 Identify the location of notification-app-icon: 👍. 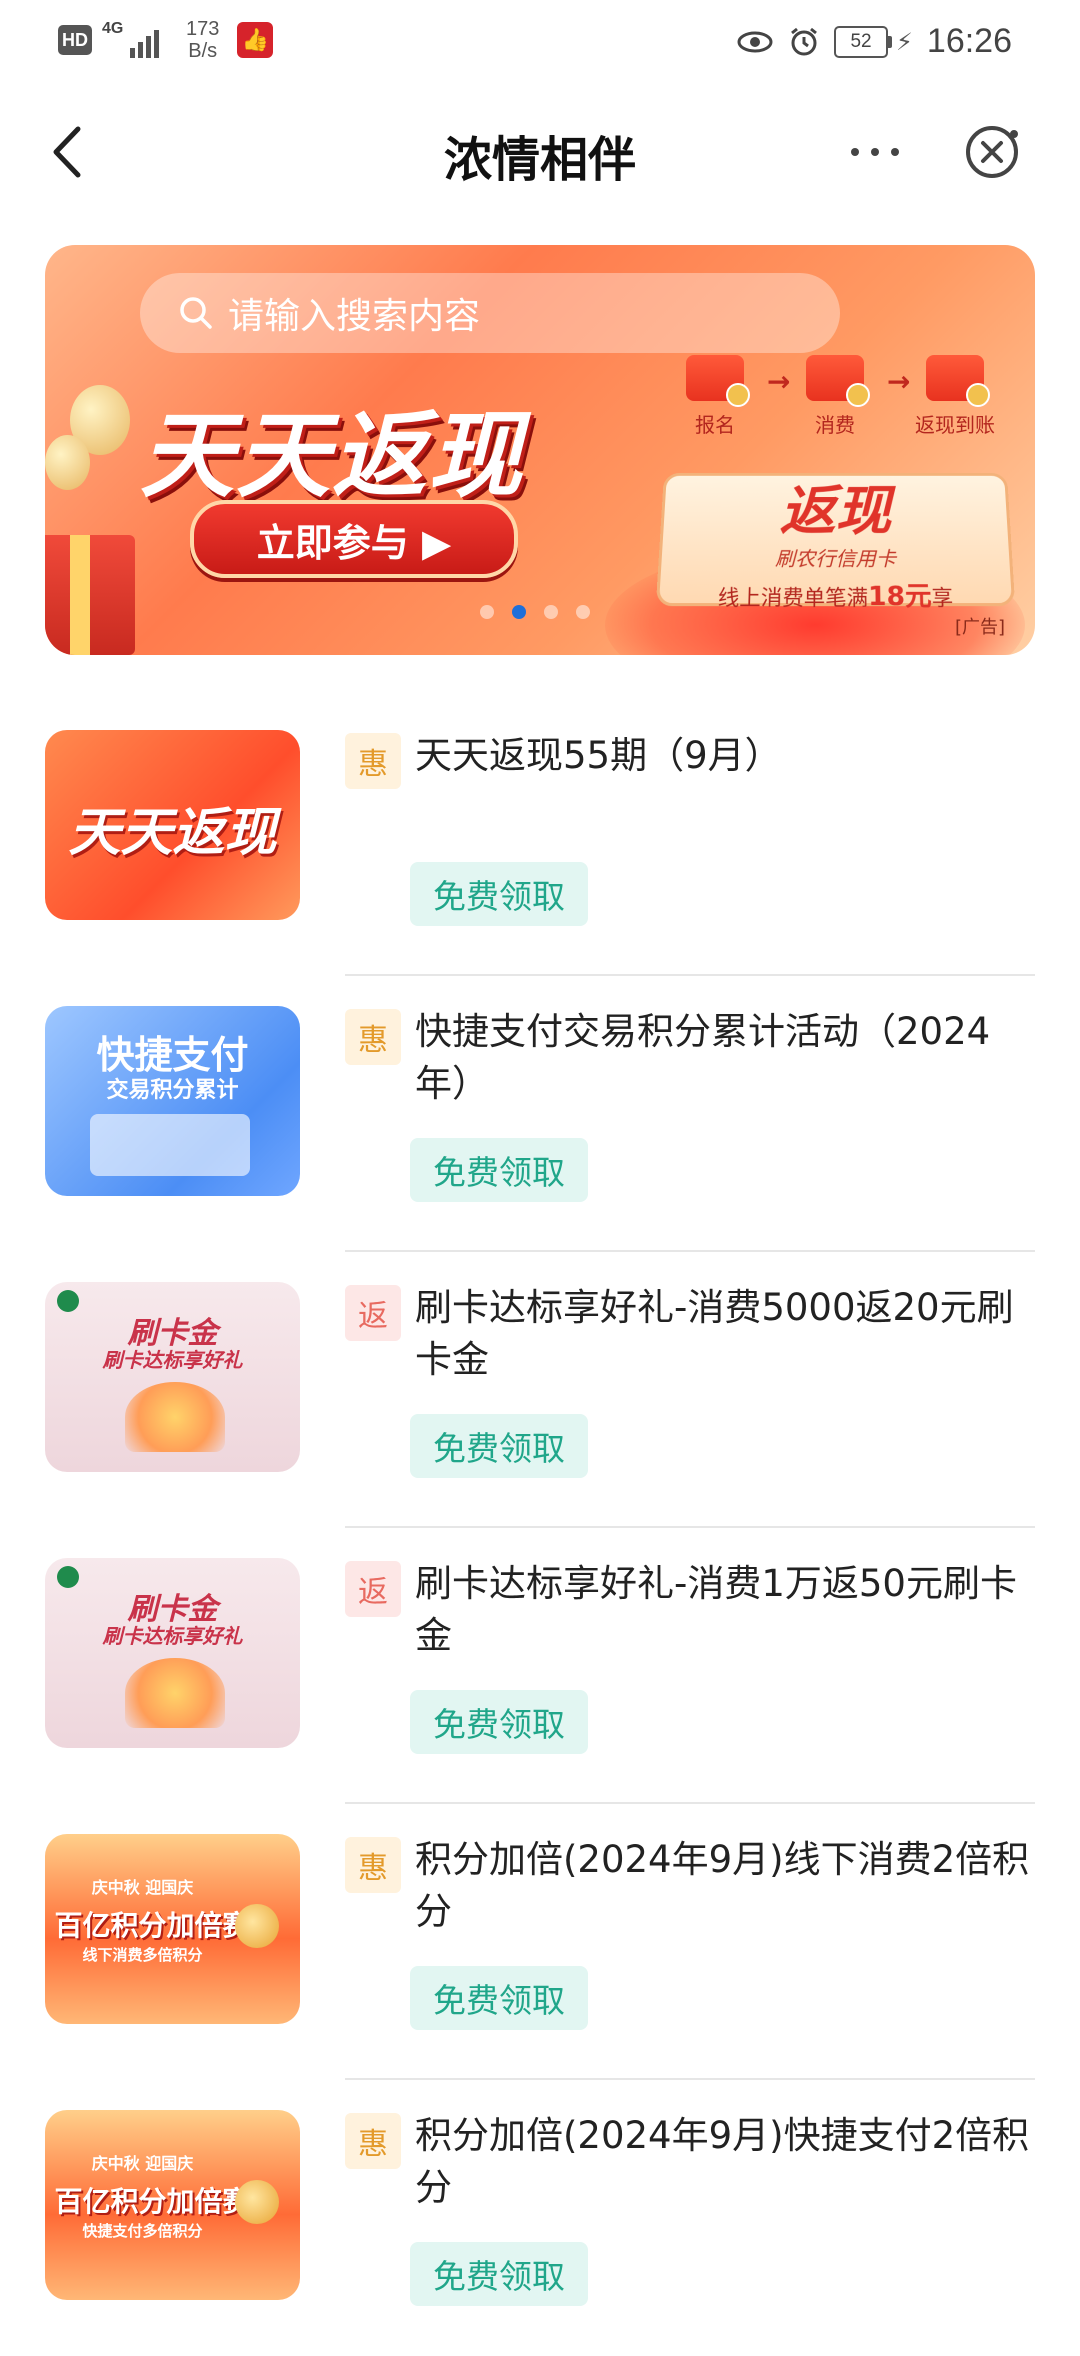
(255, 40).